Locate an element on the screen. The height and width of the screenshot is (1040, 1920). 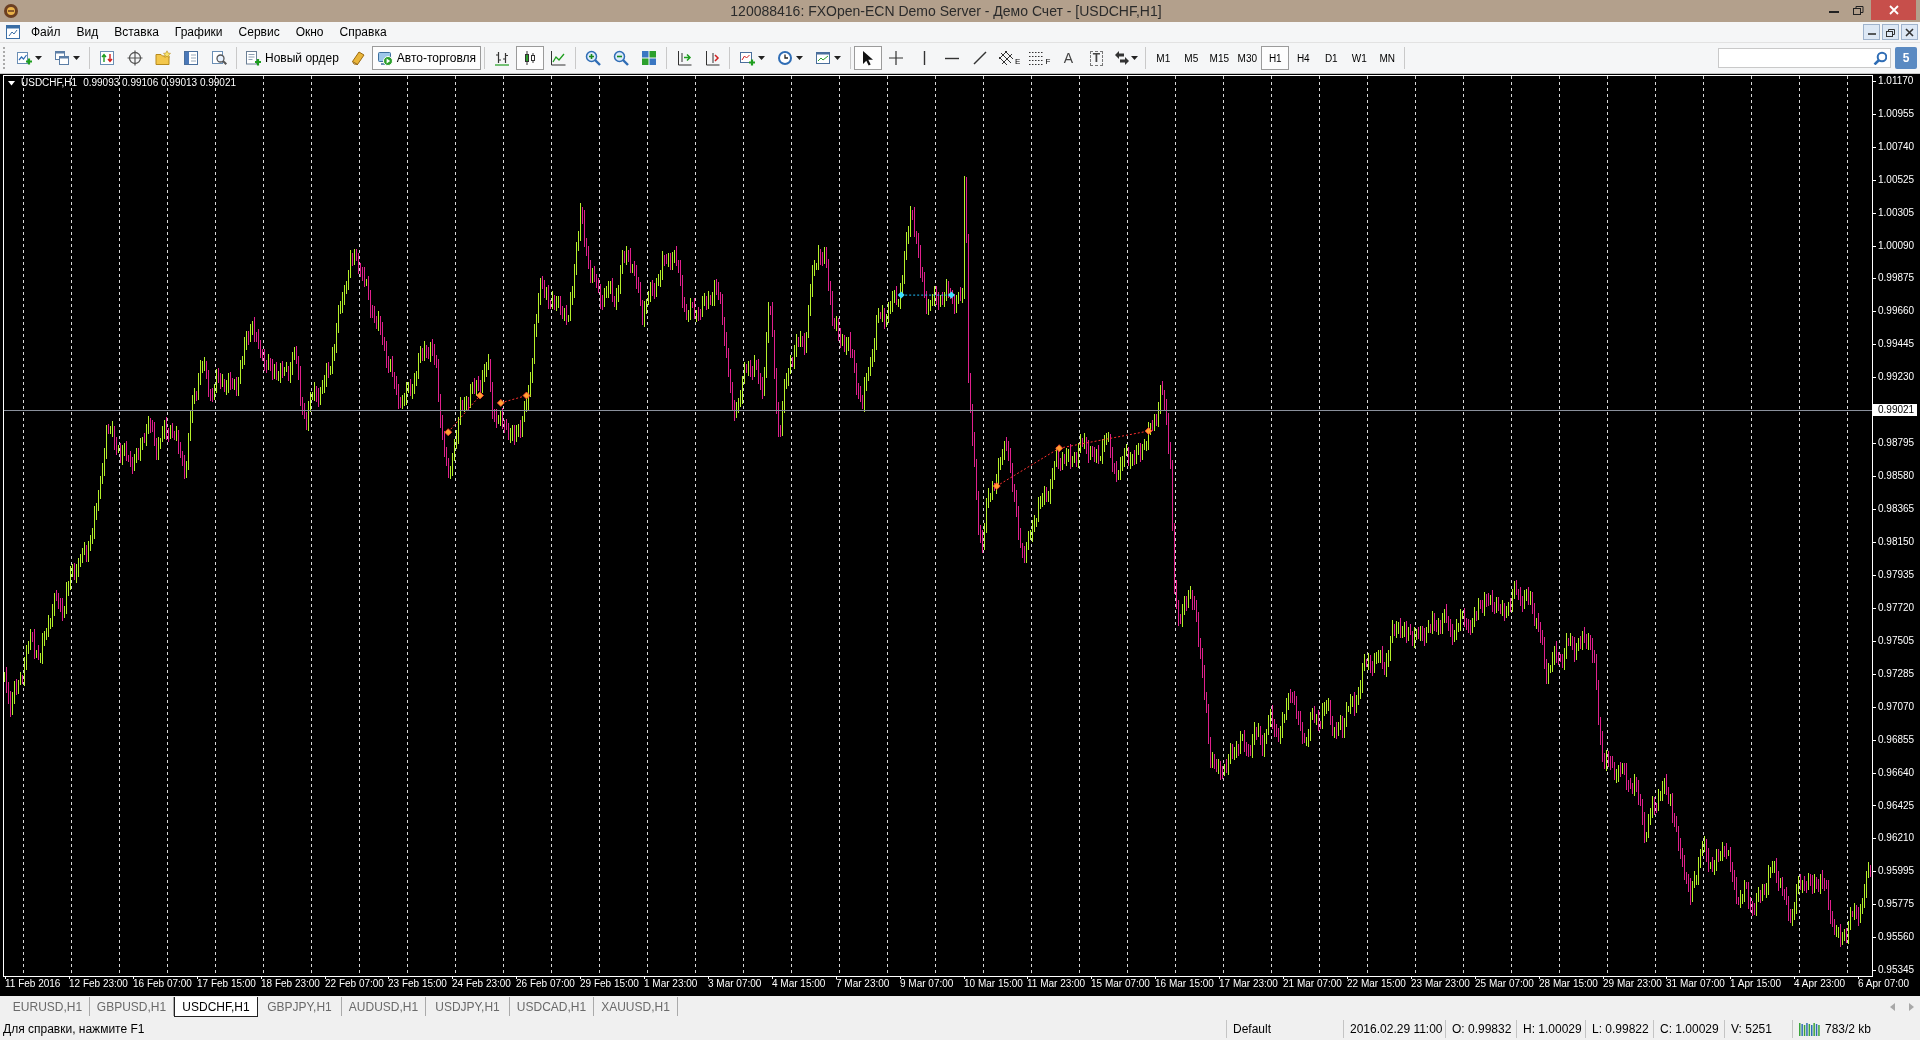
time-axis-label: 29 Mar 23:00 is located at coordinates (1632, 984).